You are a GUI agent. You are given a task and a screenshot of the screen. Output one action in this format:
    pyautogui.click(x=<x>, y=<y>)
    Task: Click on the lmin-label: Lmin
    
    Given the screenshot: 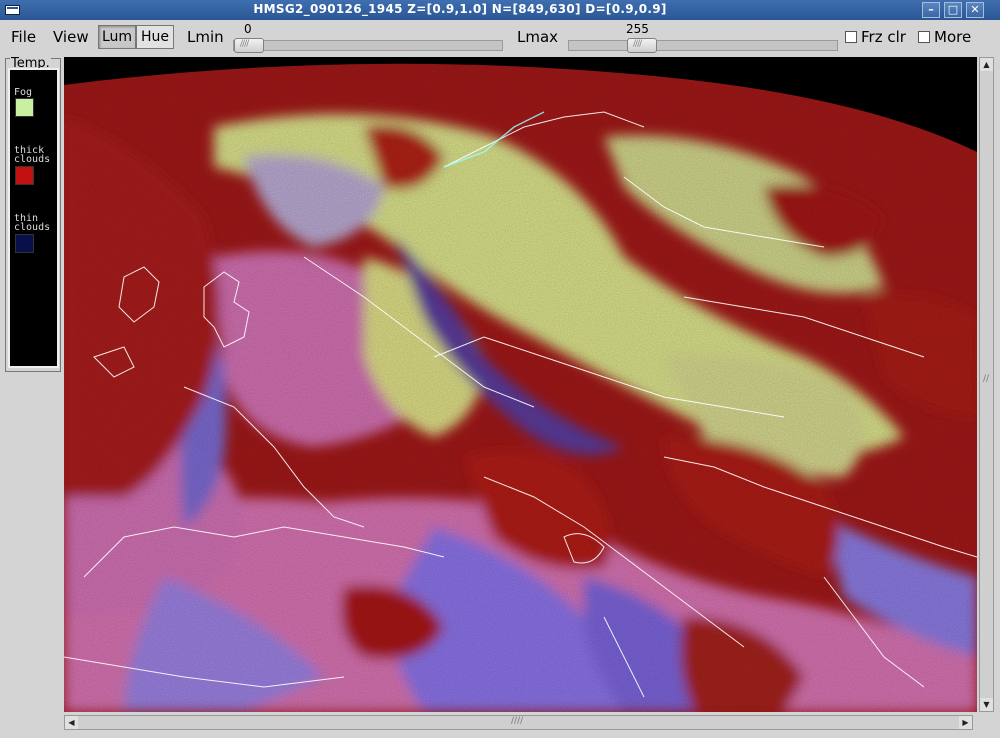 What is the action you would take?
    pyautogui.click(x=205, y=37)
    